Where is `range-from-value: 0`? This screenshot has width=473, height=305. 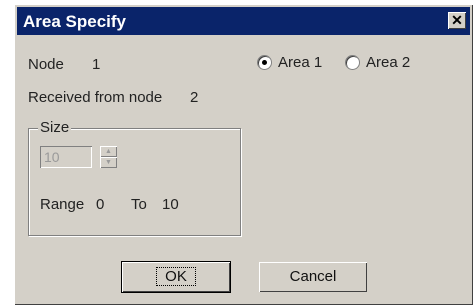
range-from-value: 0 is located at coordinates (100, 204).